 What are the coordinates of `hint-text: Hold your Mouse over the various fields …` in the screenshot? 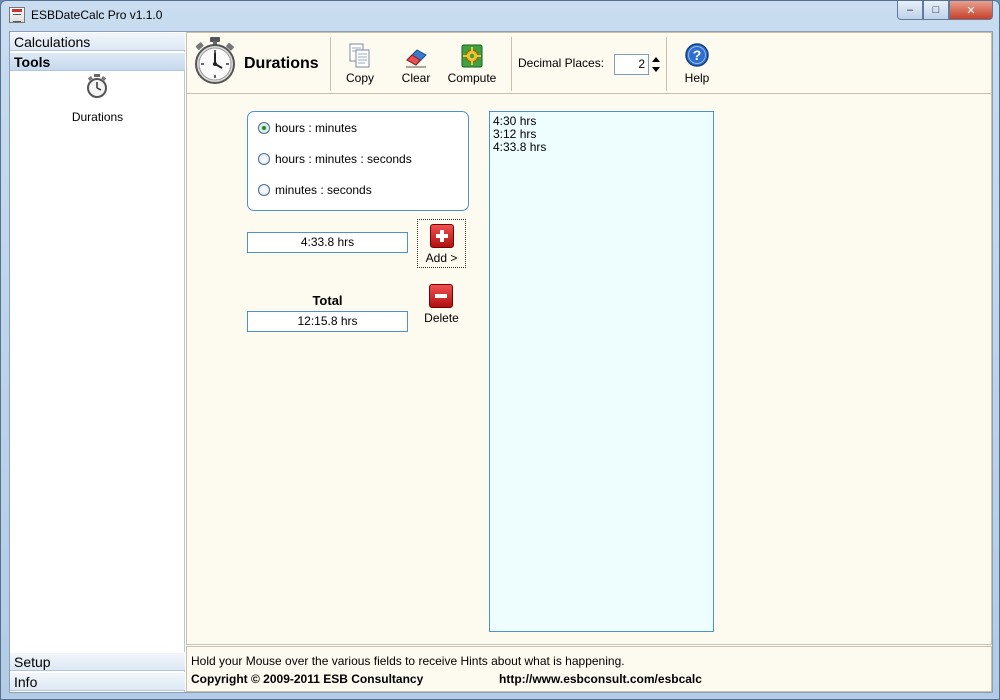 It's located at (408, 661).